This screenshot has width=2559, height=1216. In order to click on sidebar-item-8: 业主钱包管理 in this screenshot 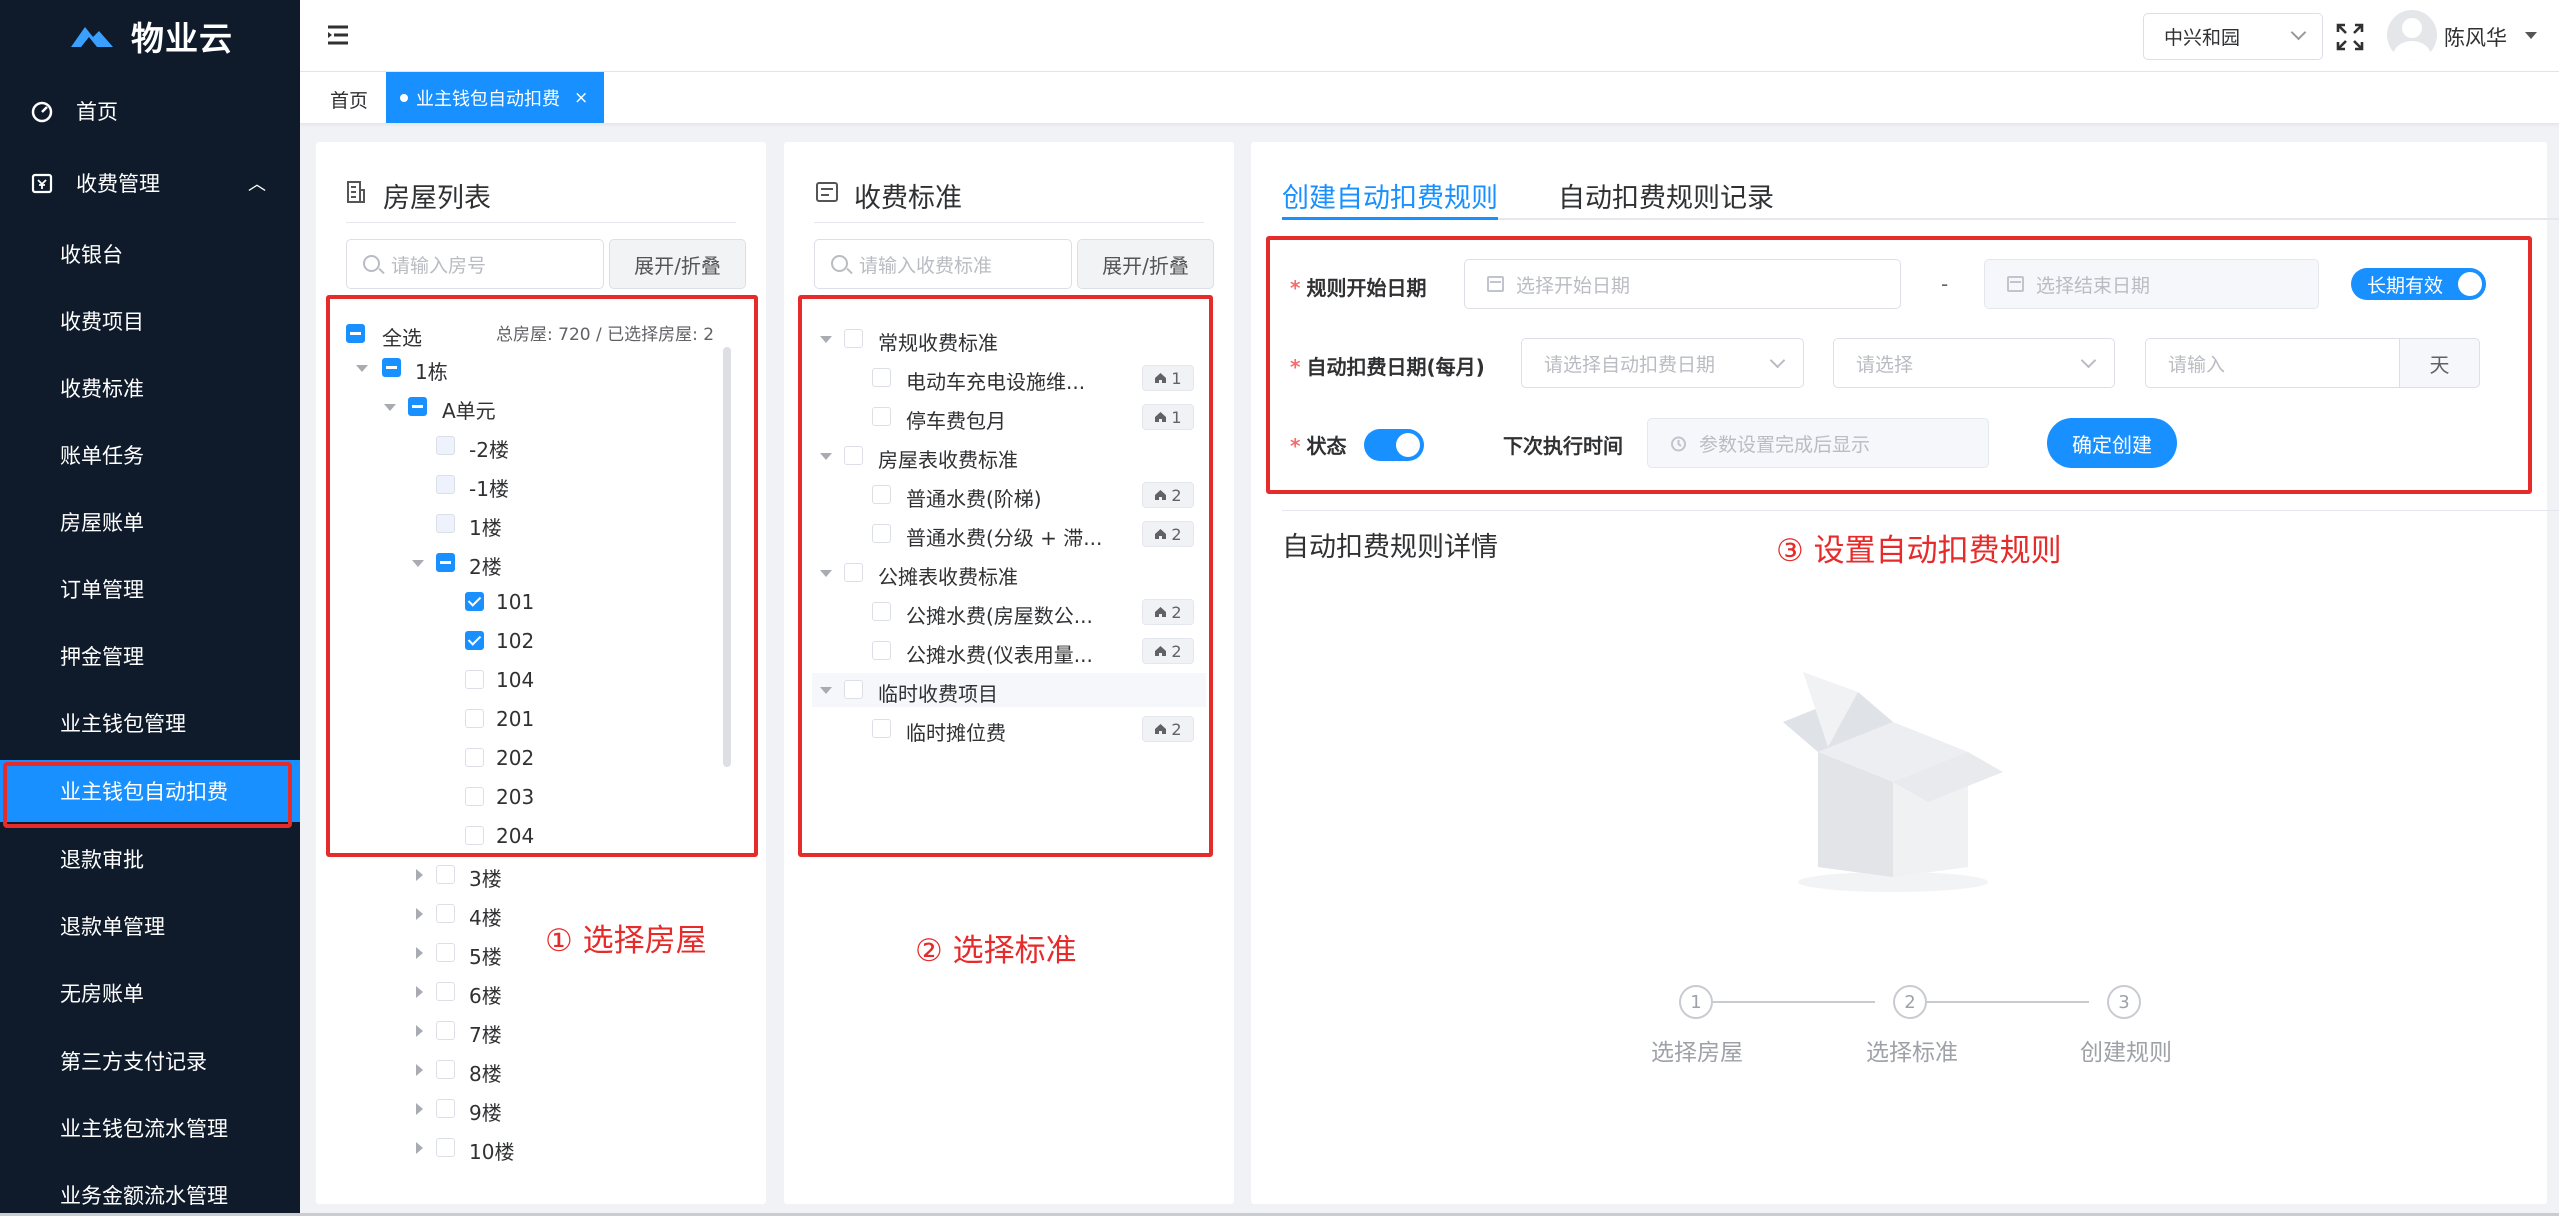, I will do `click(150, 723)`.